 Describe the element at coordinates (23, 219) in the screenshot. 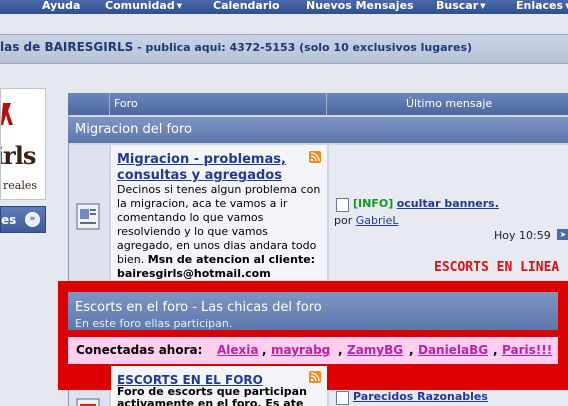

I see `sidebar-toggle-button: es »` at that location.